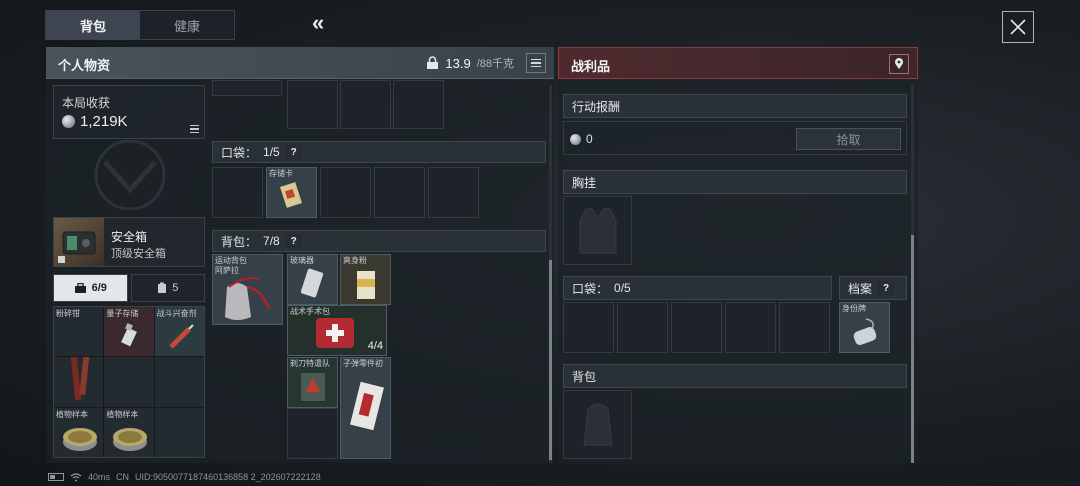  Describe the element at coordinates (458, 63) in the screenshot. I see `weight-current: 13.9` at that location.